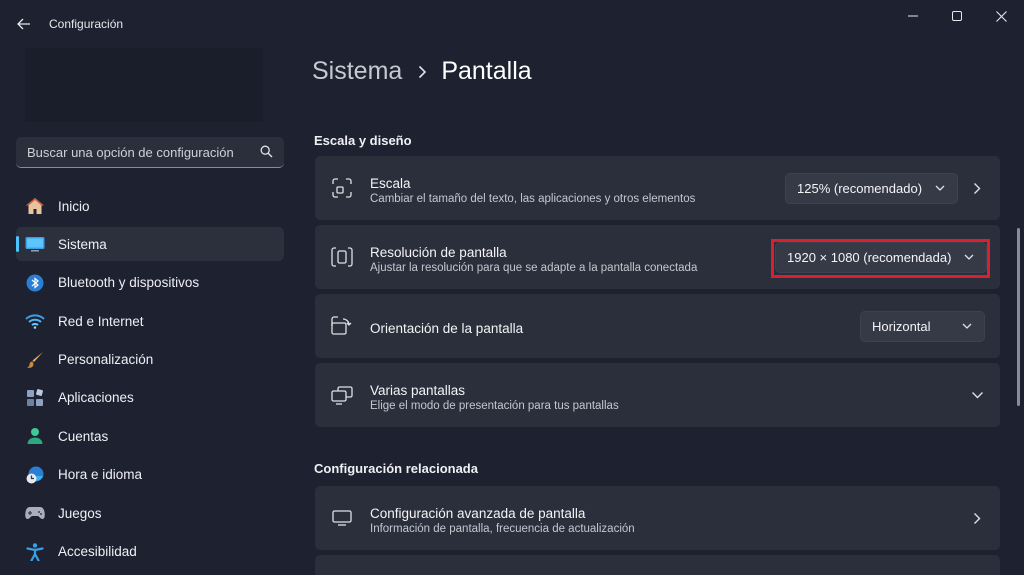  I want to click on advanced-display-title: Configuración avanzada de pantalla, so click(478, 513).